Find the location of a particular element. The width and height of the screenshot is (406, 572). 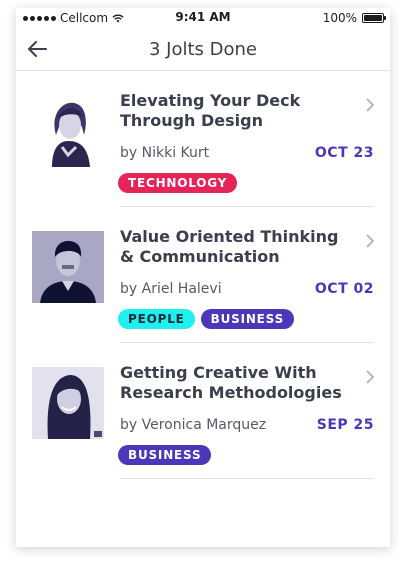

divider is located at coordinates (247, 478).